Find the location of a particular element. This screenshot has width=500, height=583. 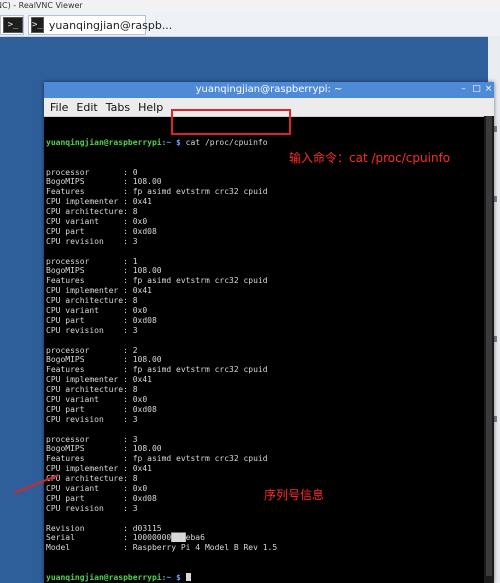

output-line: processor : 0 is located at coordinates (92, 172).